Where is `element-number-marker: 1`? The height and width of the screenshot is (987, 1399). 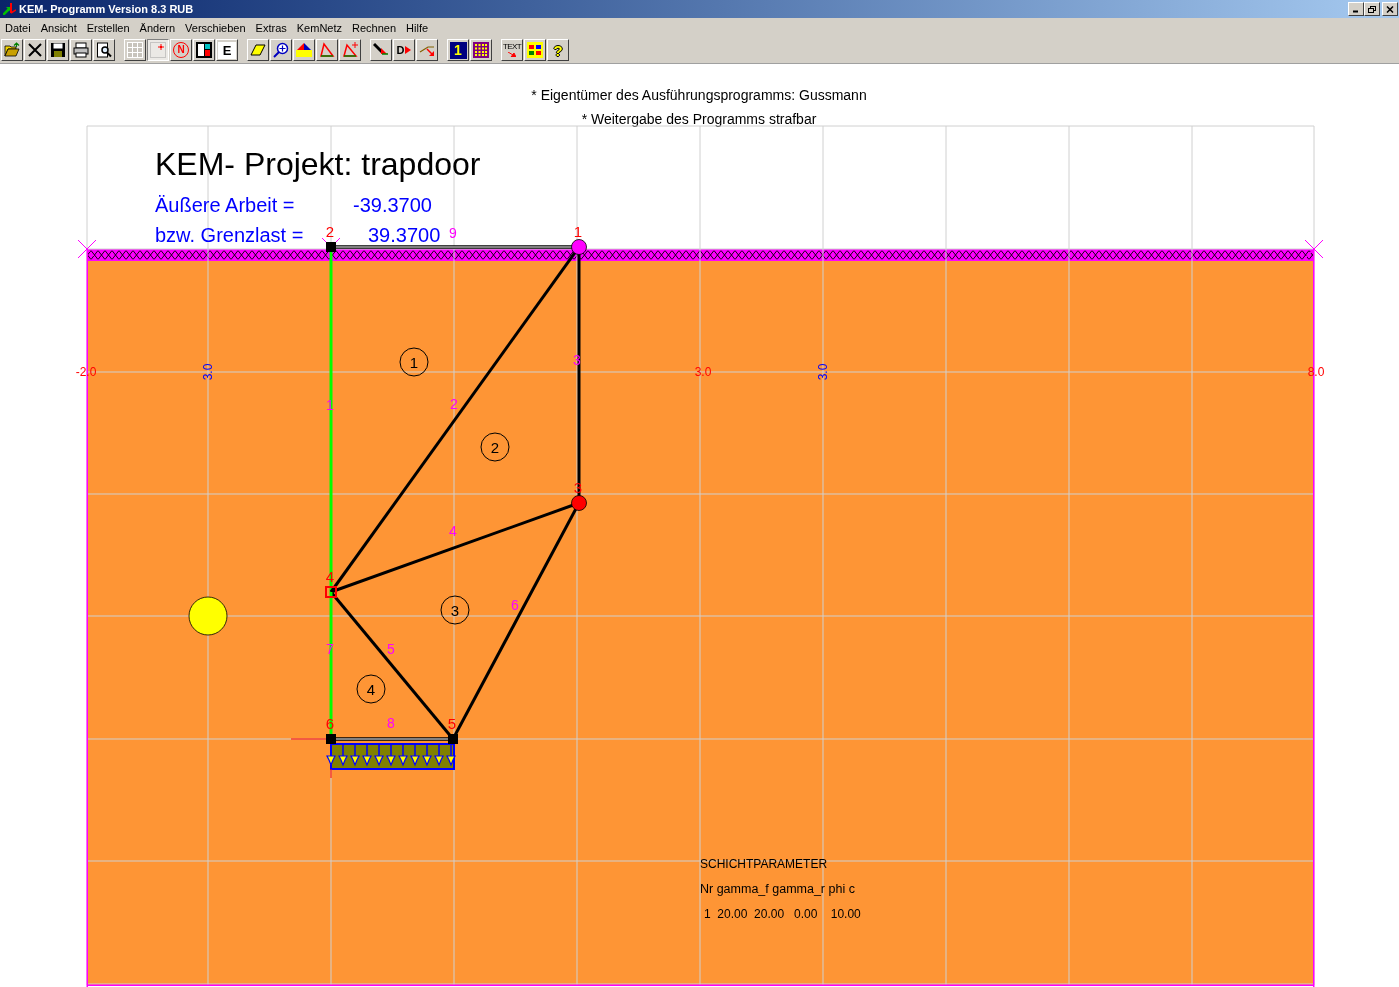 element-number-marker: 1 is located at coordinates (414, 362).